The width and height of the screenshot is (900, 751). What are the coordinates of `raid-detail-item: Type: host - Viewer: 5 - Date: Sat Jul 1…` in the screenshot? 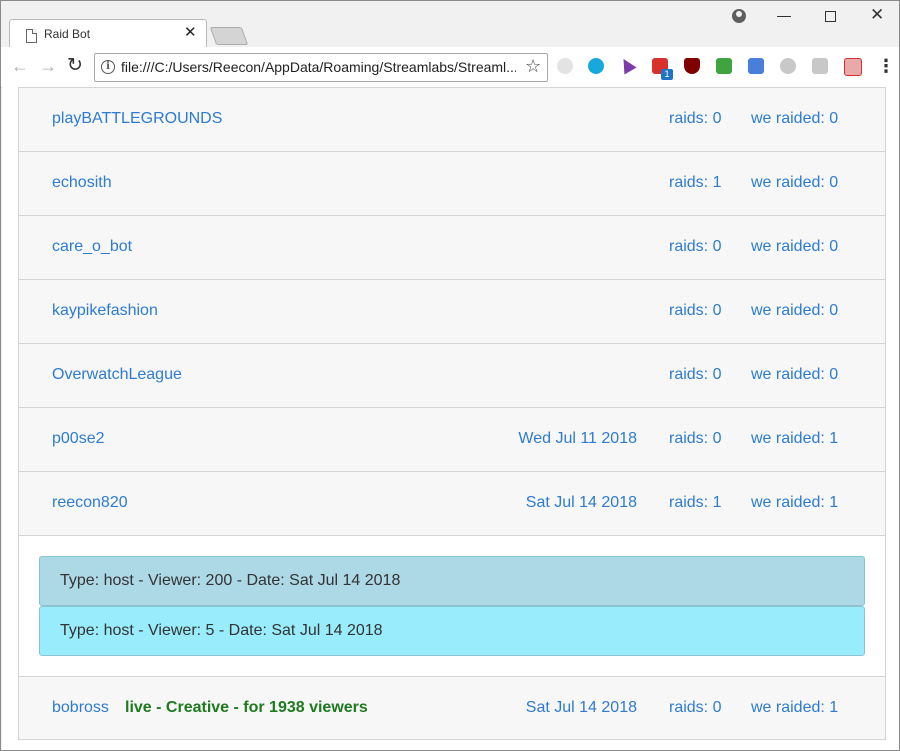 It's located at (452, 631).